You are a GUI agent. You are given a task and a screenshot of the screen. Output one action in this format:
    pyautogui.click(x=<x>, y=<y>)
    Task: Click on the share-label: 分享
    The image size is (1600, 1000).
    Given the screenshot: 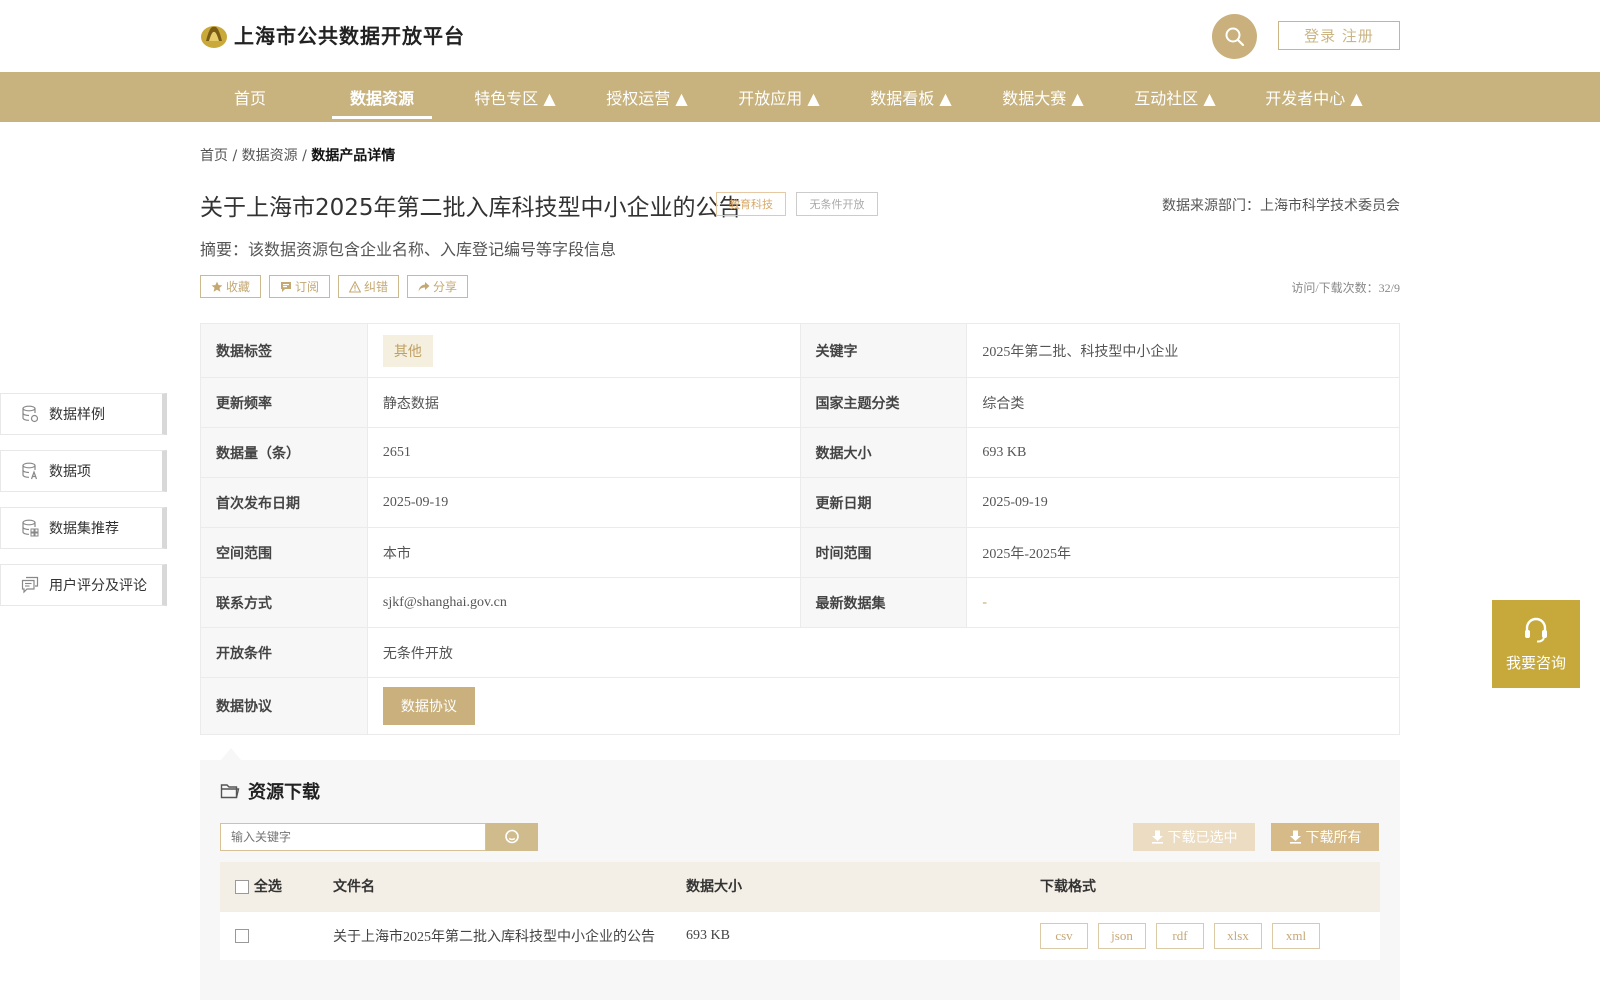 What is the action you would take?
    pyautogui.click(x=445, y=287)
    